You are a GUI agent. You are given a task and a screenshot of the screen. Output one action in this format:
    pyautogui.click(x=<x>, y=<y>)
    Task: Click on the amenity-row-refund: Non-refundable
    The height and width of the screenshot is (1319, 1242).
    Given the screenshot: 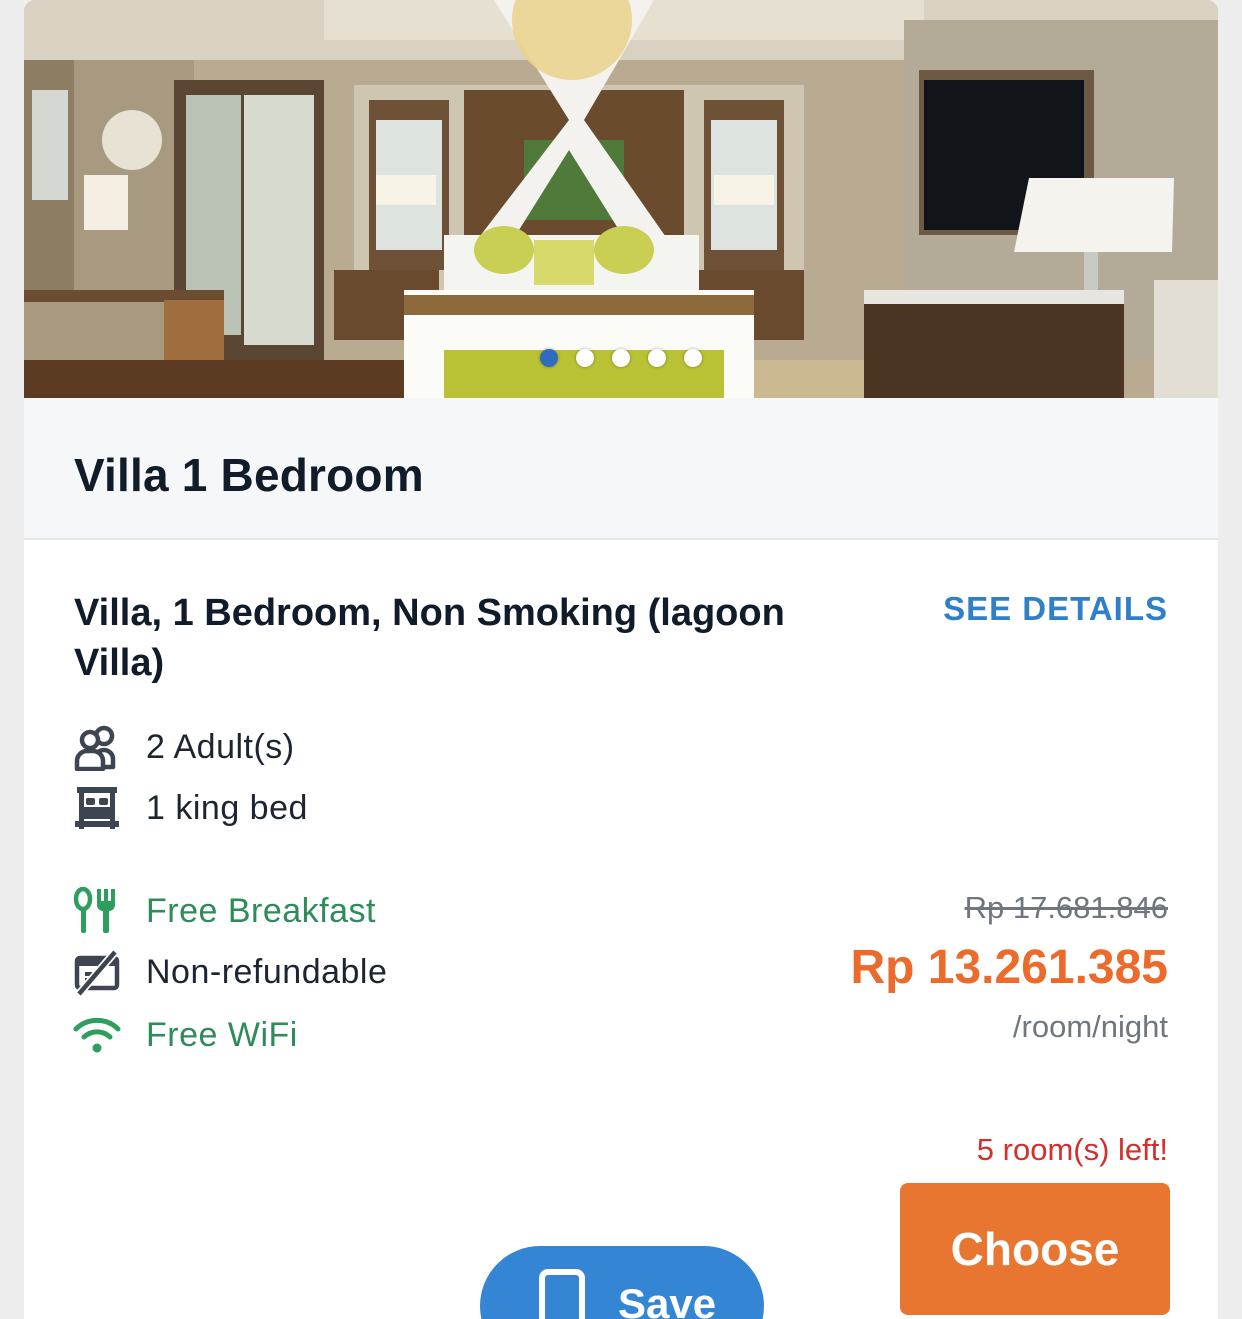 What is the action you would take?
    pyautogui.click(x=229, y=972)
    